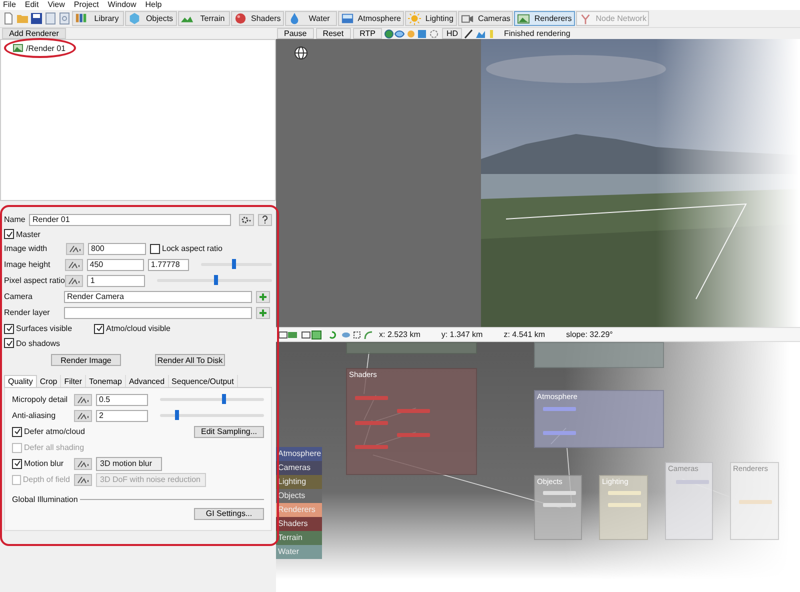  I want to click on shadows-checkbox, so click(9, 343).